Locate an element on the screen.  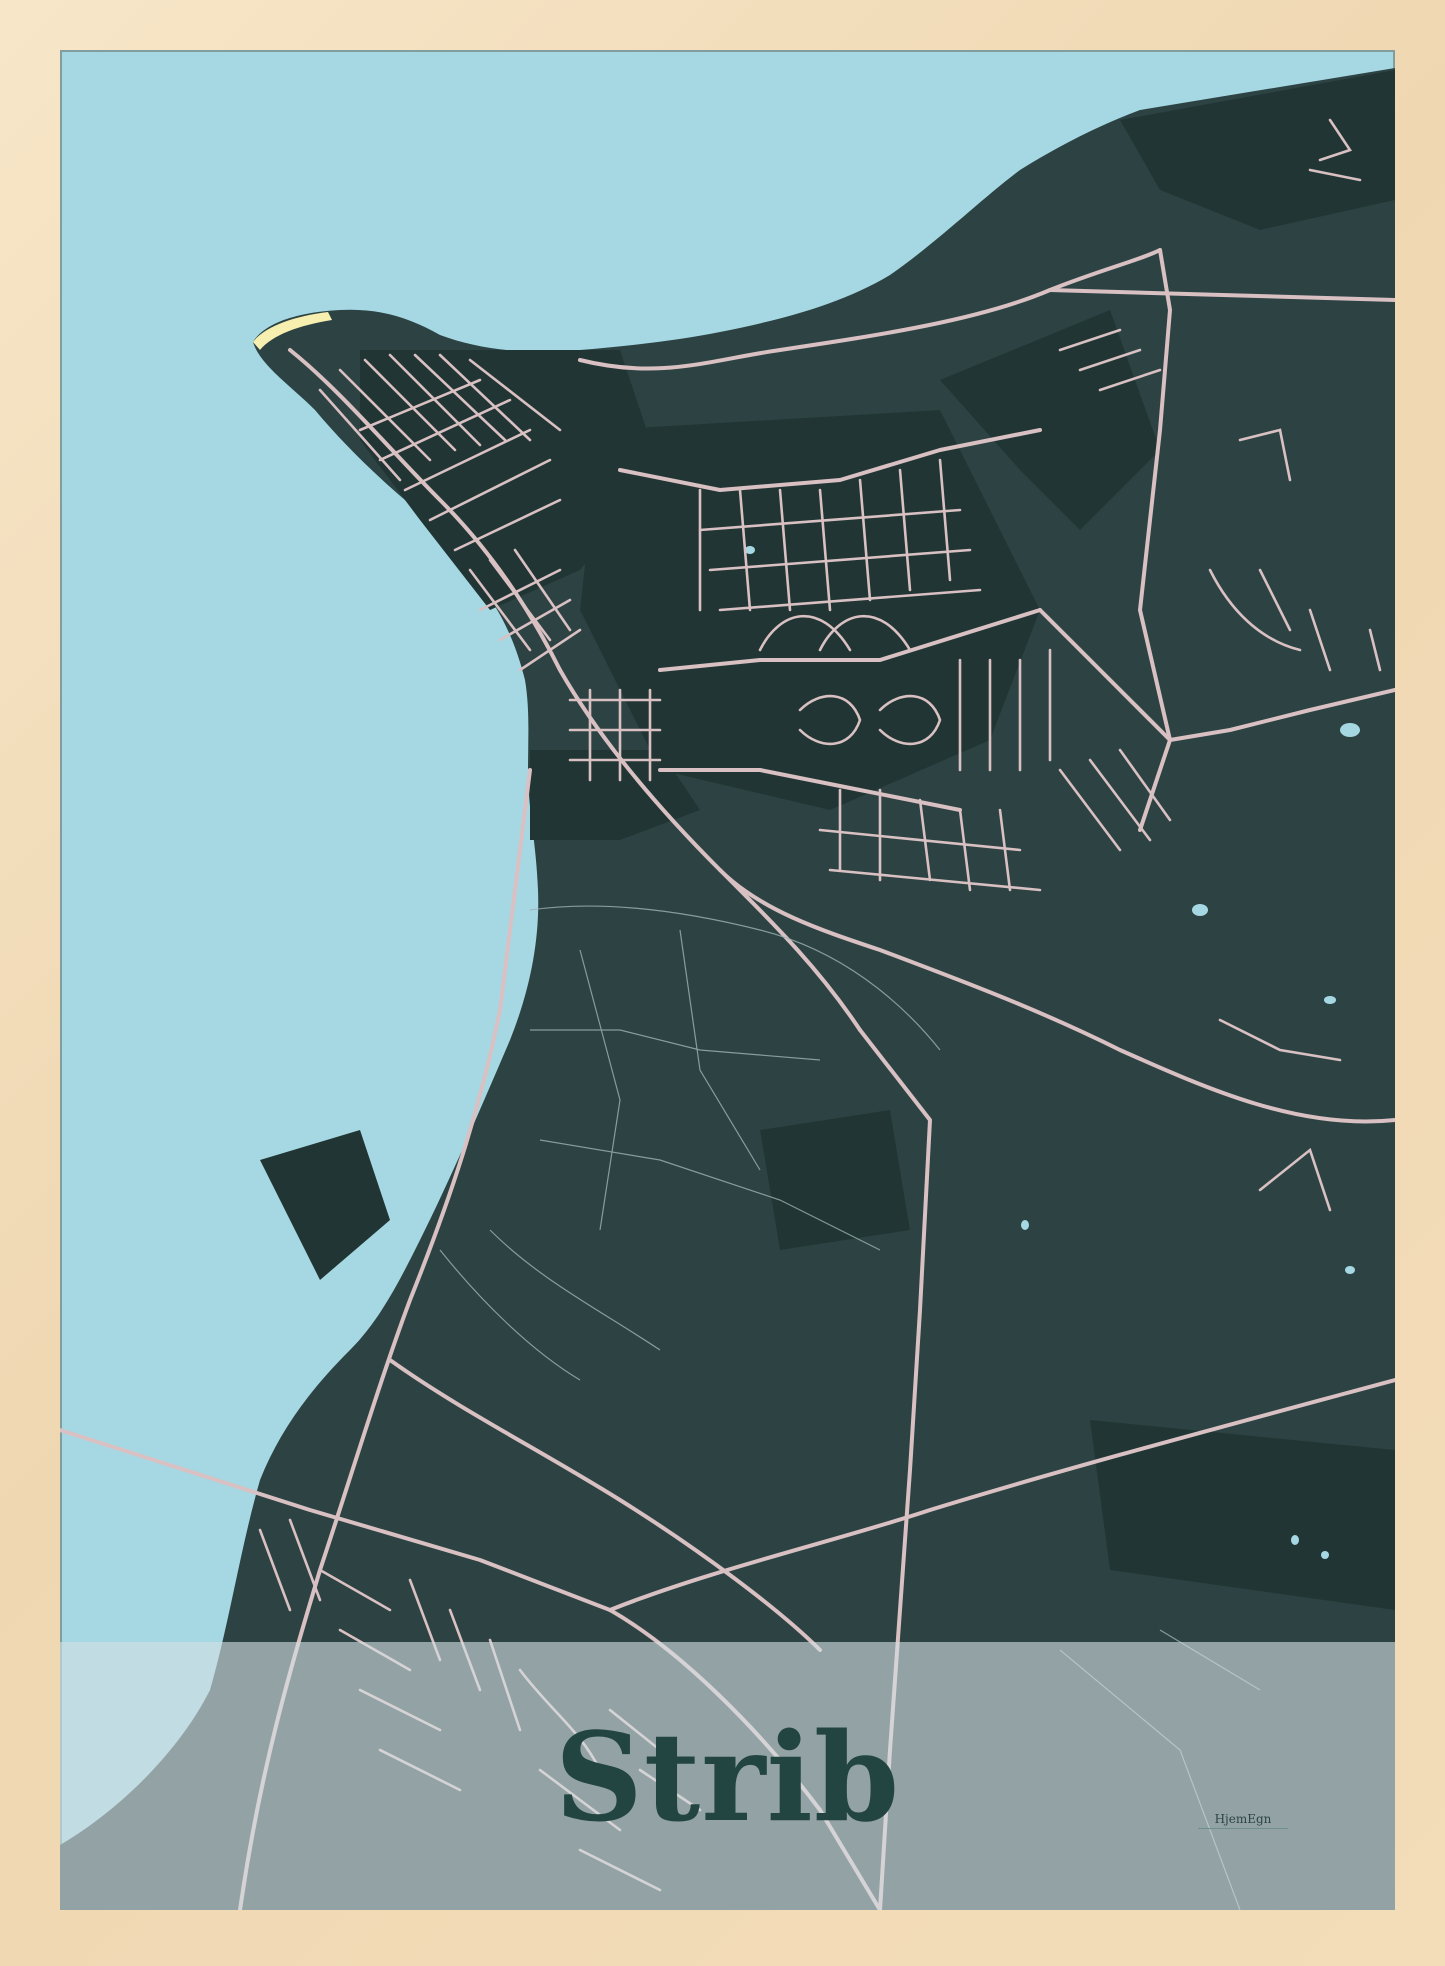
poster-title: Strib is located at coordinates (727, 1777).